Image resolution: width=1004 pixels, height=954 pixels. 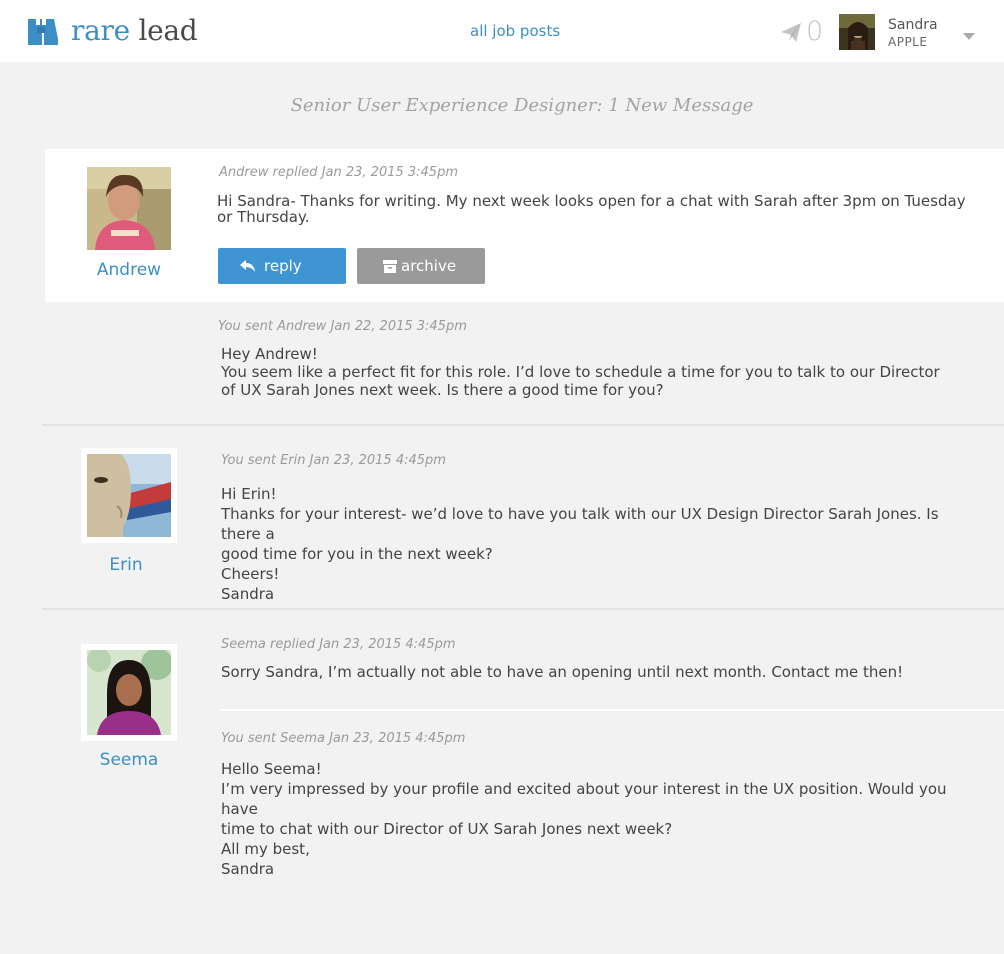 I want to click on andrew-photo, so click(x=129, y=208).